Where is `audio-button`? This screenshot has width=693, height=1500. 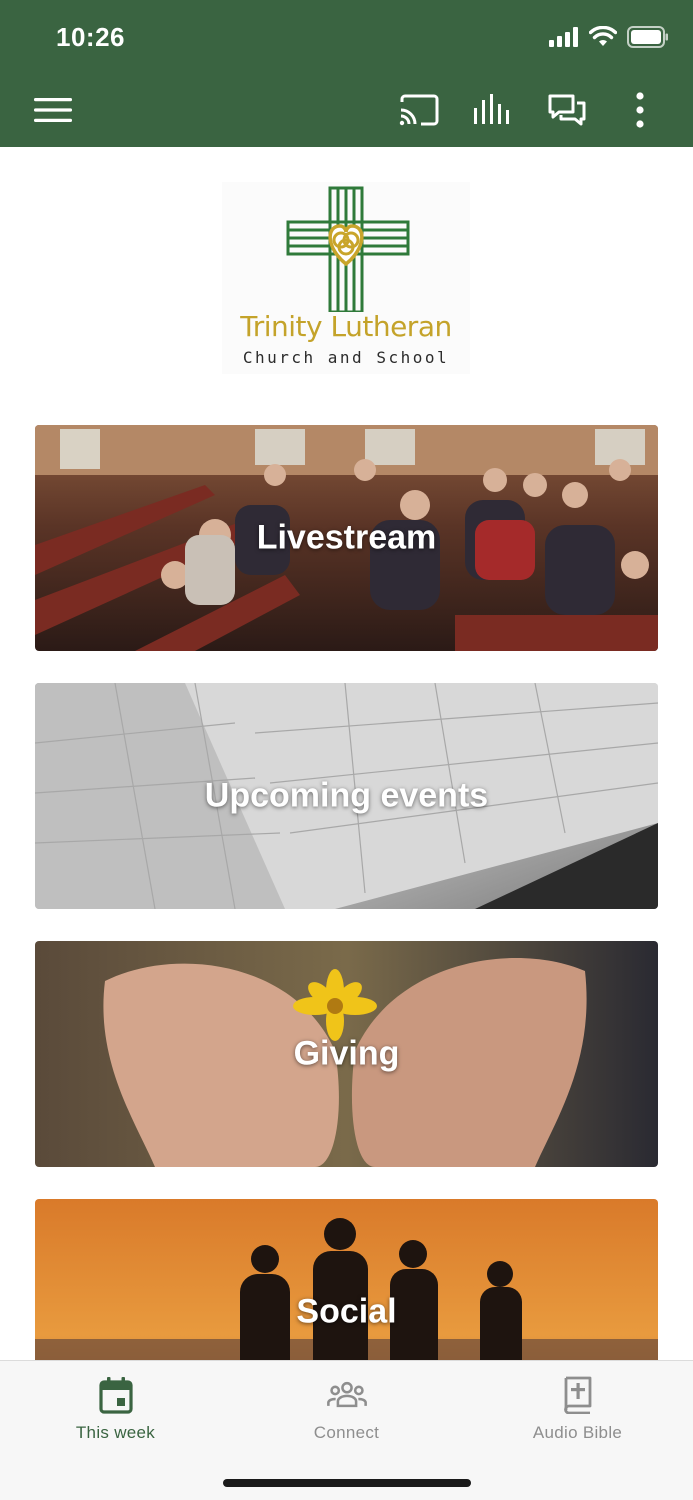
audio-button is located at coordinates (492, 110).